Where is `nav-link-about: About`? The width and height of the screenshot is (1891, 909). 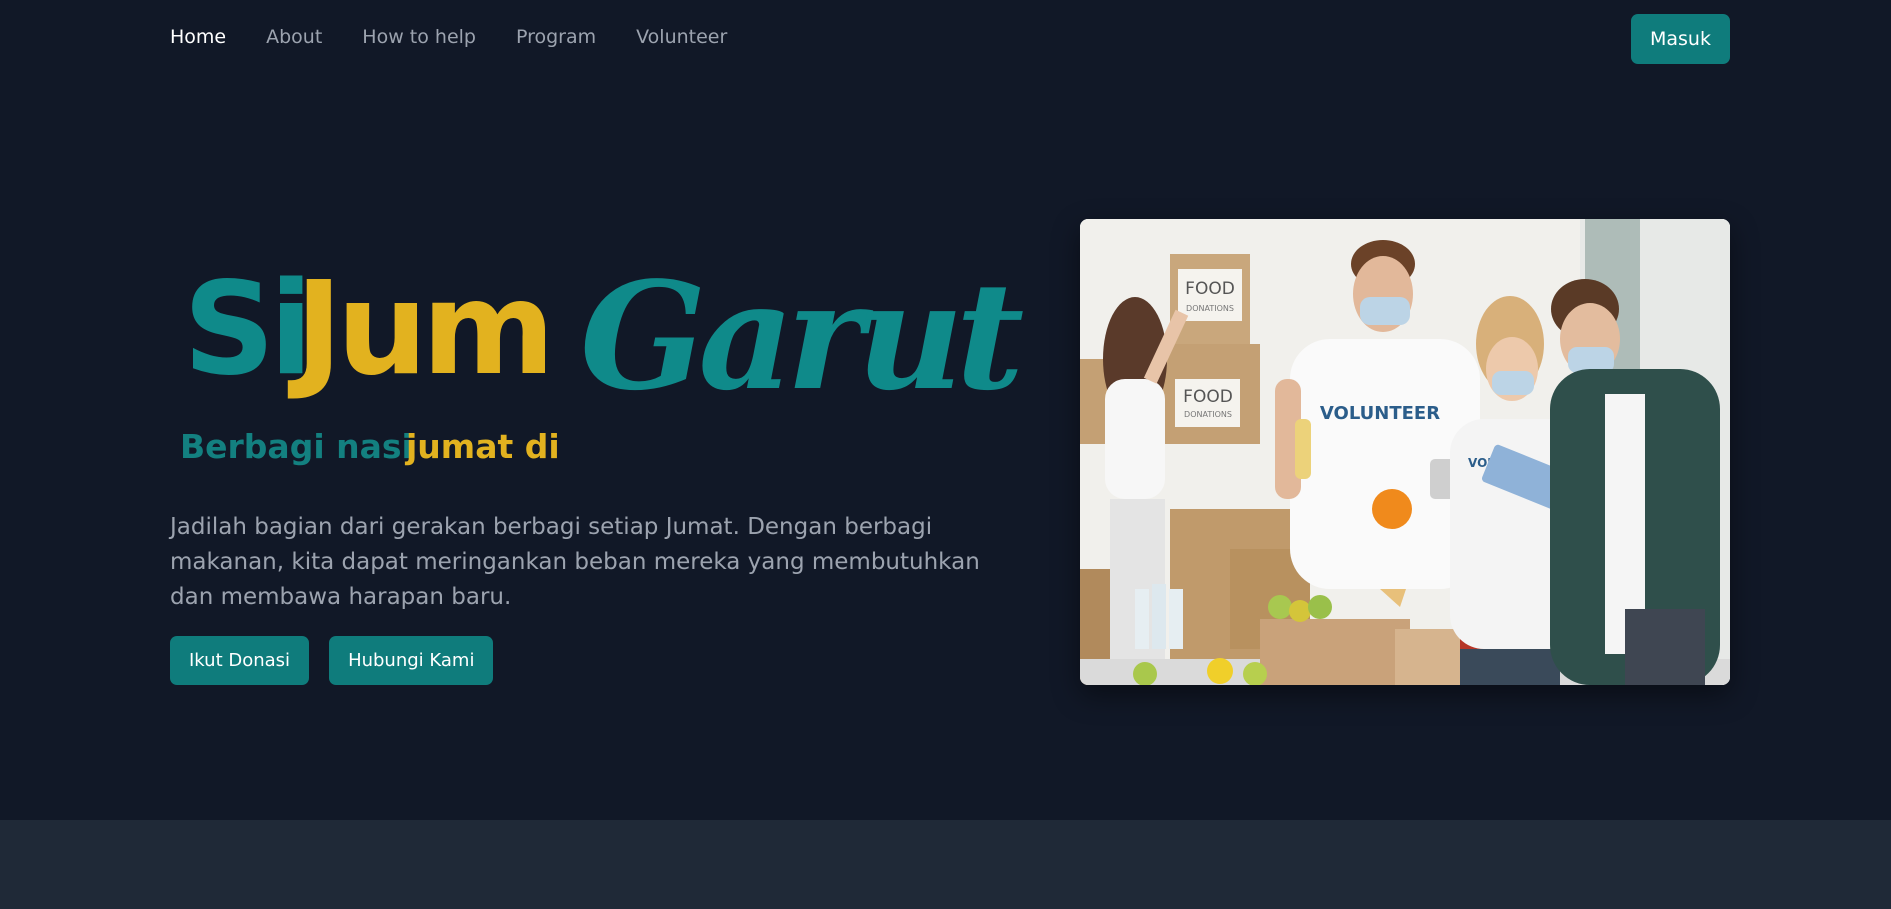 nav-link-about: About is located at coordinates (294, 37).